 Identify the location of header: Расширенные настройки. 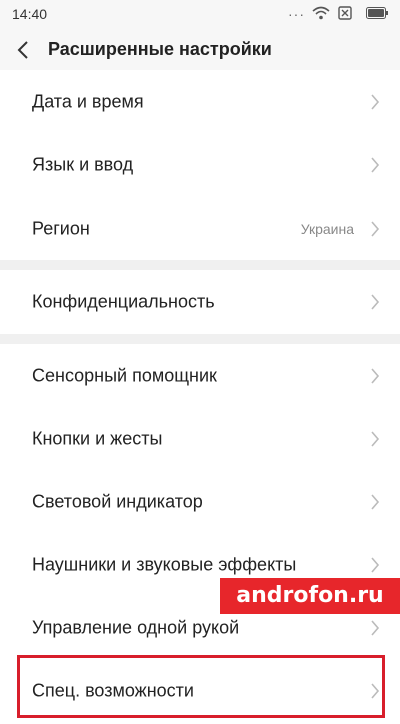
(200, 50).